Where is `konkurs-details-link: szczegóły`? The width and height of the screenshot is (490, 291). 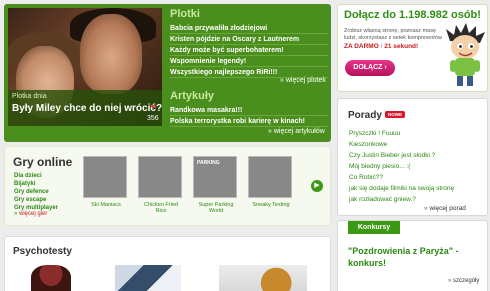 konkurs-details-link: szczegóły is located at coordinates (463, 281).